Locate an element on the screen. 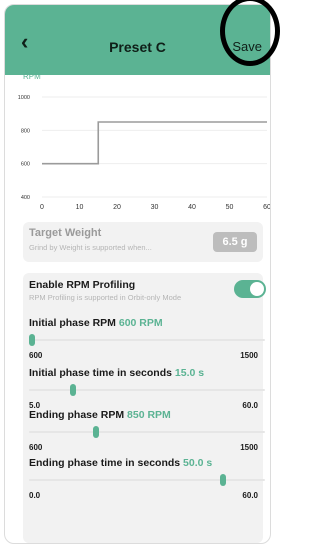 The image size is (320, 546). slider-title: Initial phase RPM 600 RPM is located at coordinates (96, 323).